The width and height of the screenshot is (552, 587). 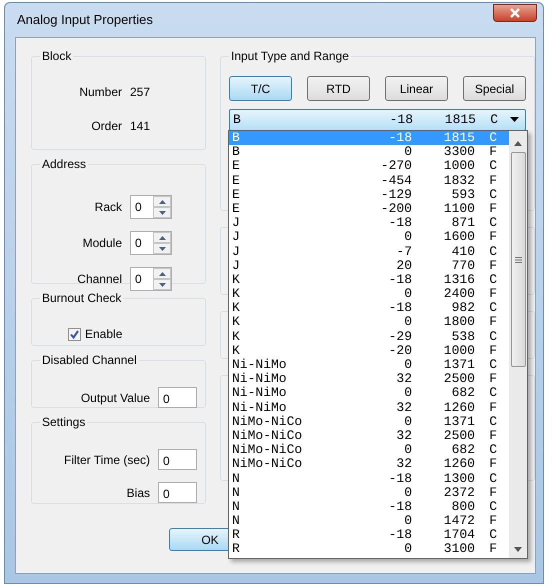 What do you see at coordinates (369, 322) in the screenshot?
I see `list-option: K 0 1800 F` at bounding box center [369, 322].